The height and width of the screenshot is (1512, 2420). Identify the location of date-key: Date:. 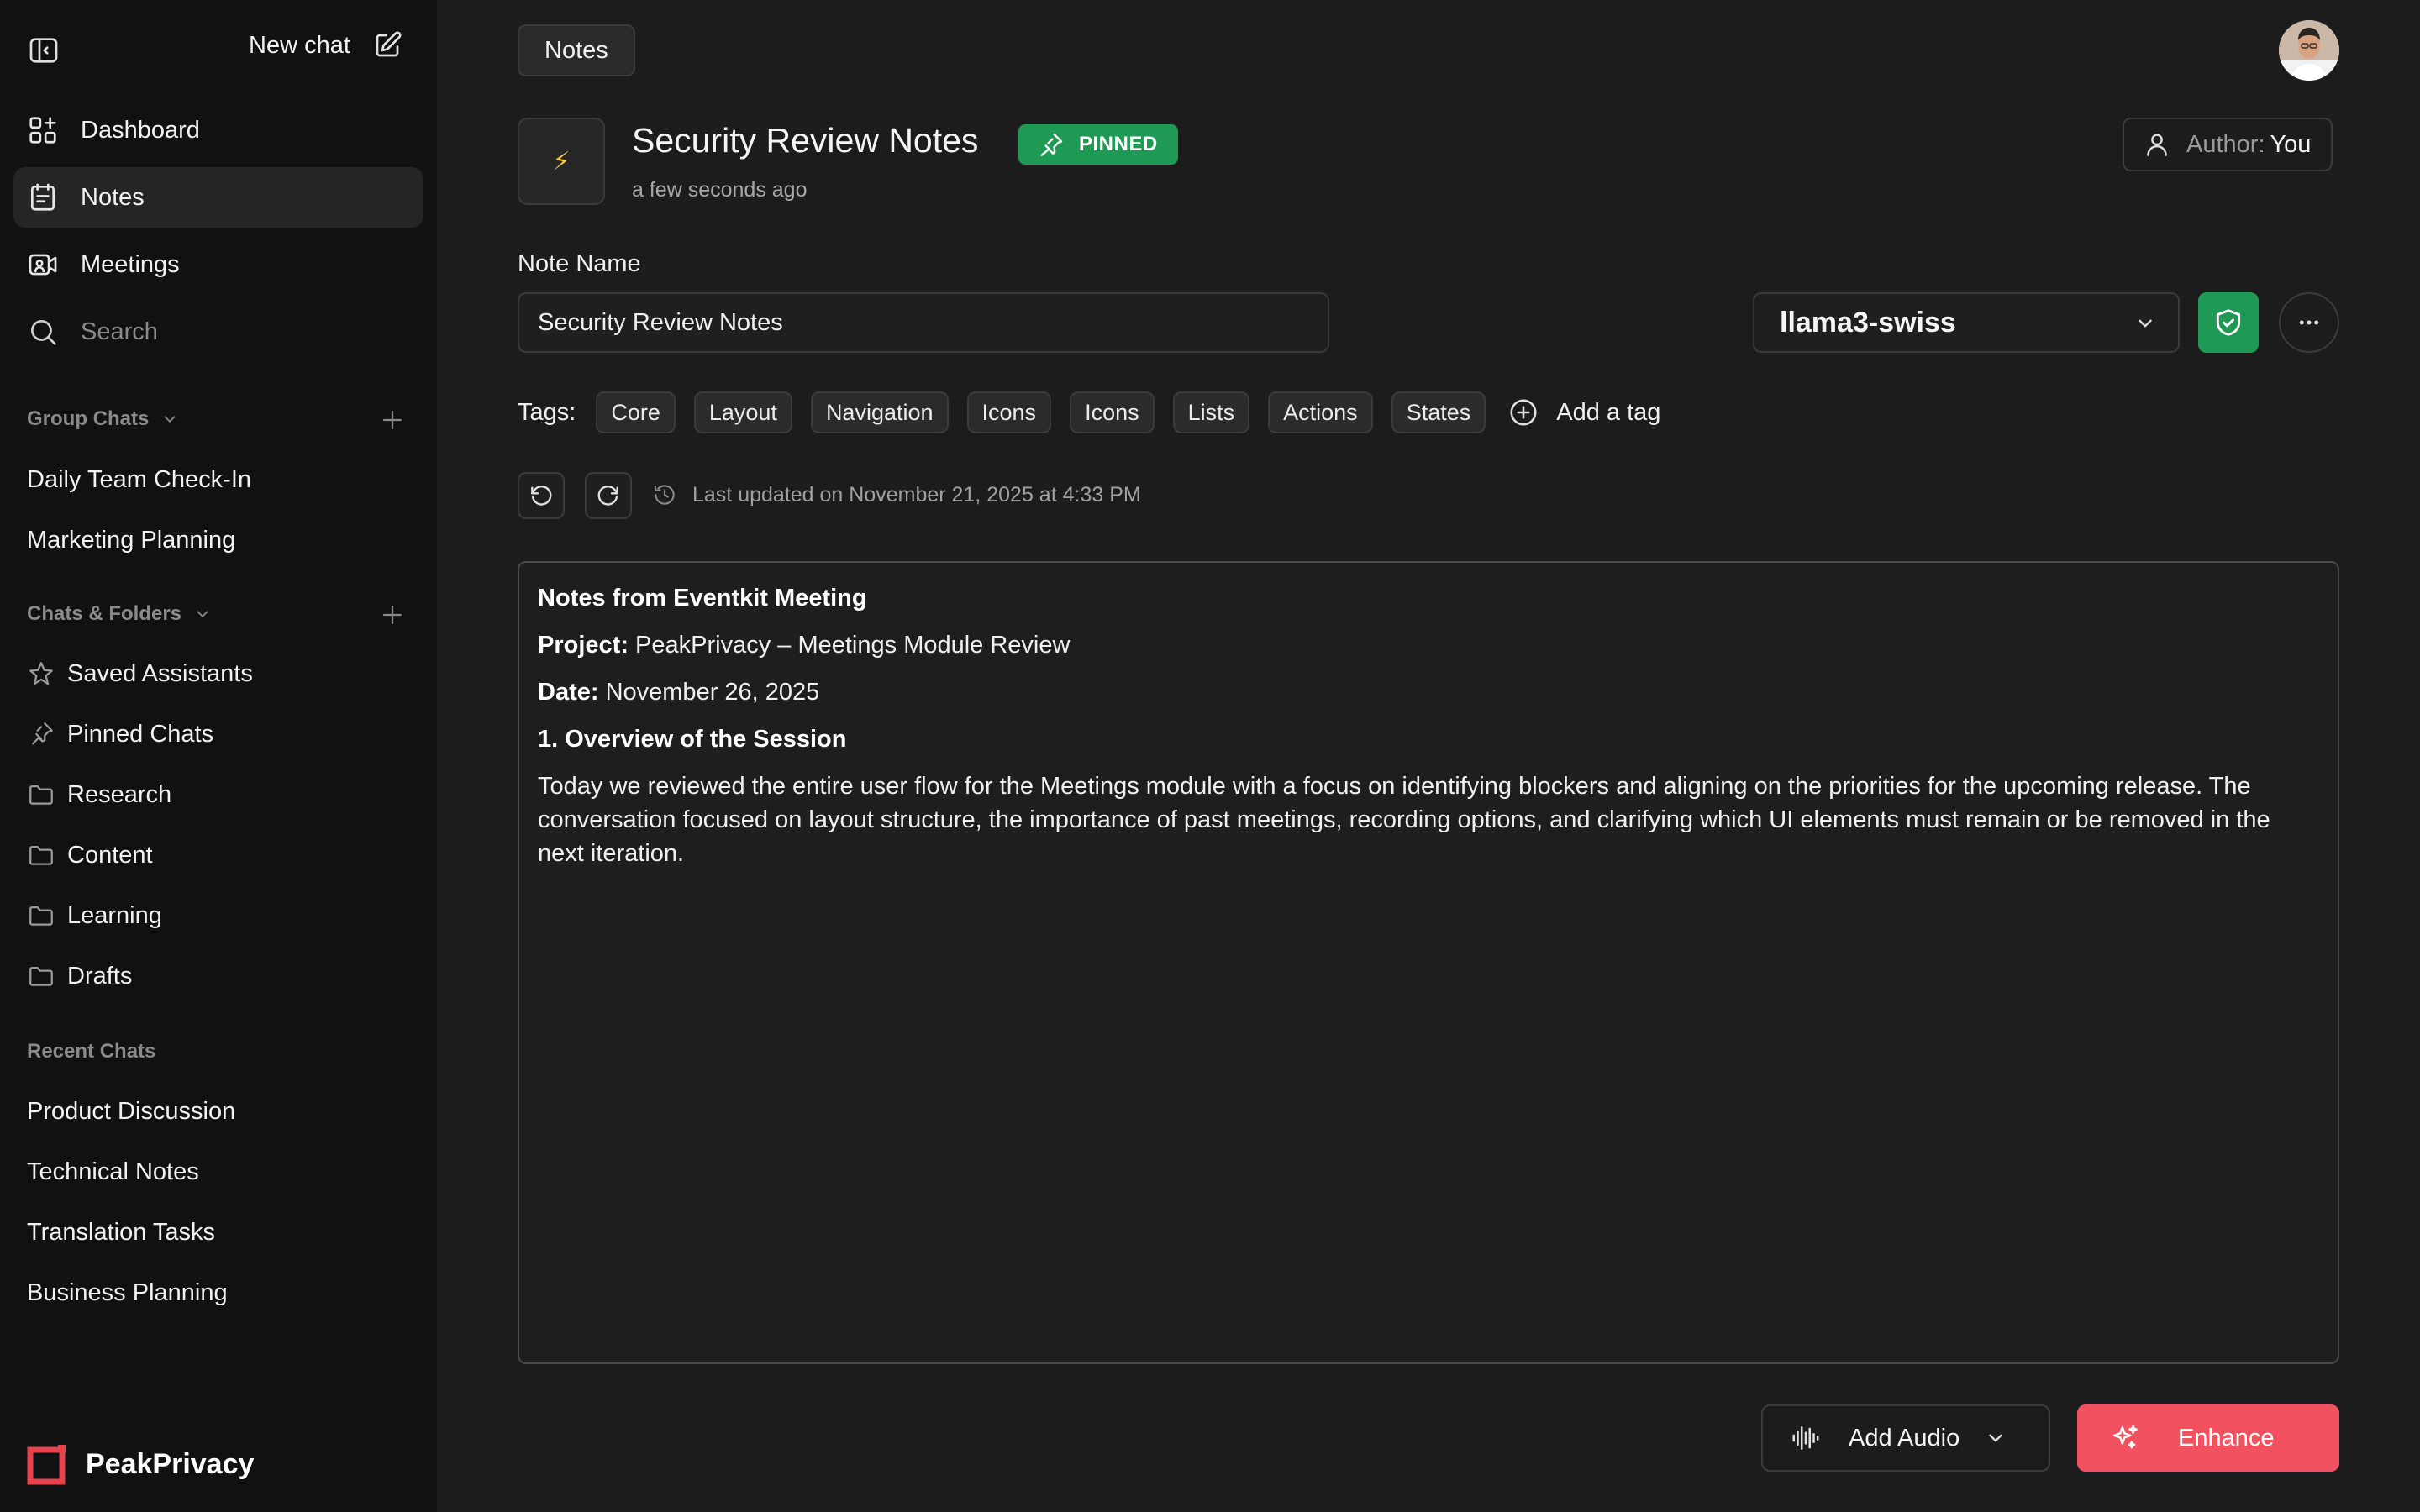
(568, 692).